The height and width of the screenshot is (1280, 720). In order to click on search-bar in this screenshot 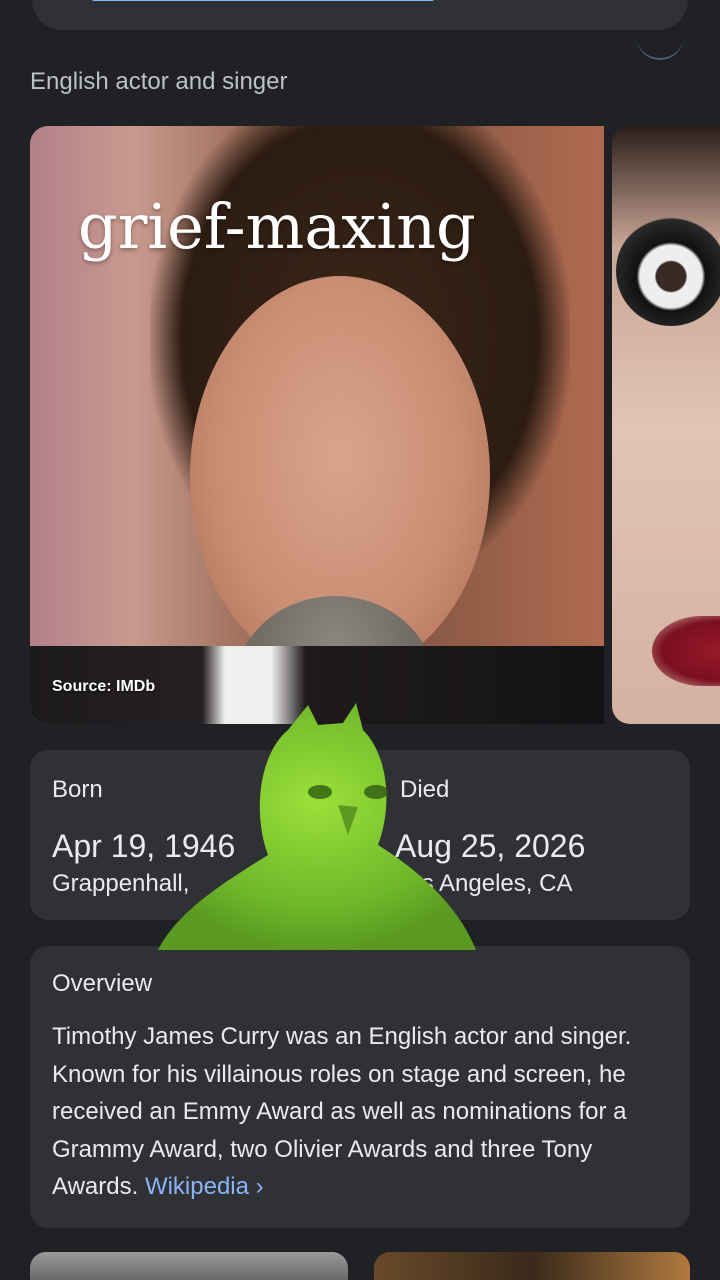, I will do `click(360, 15)`.